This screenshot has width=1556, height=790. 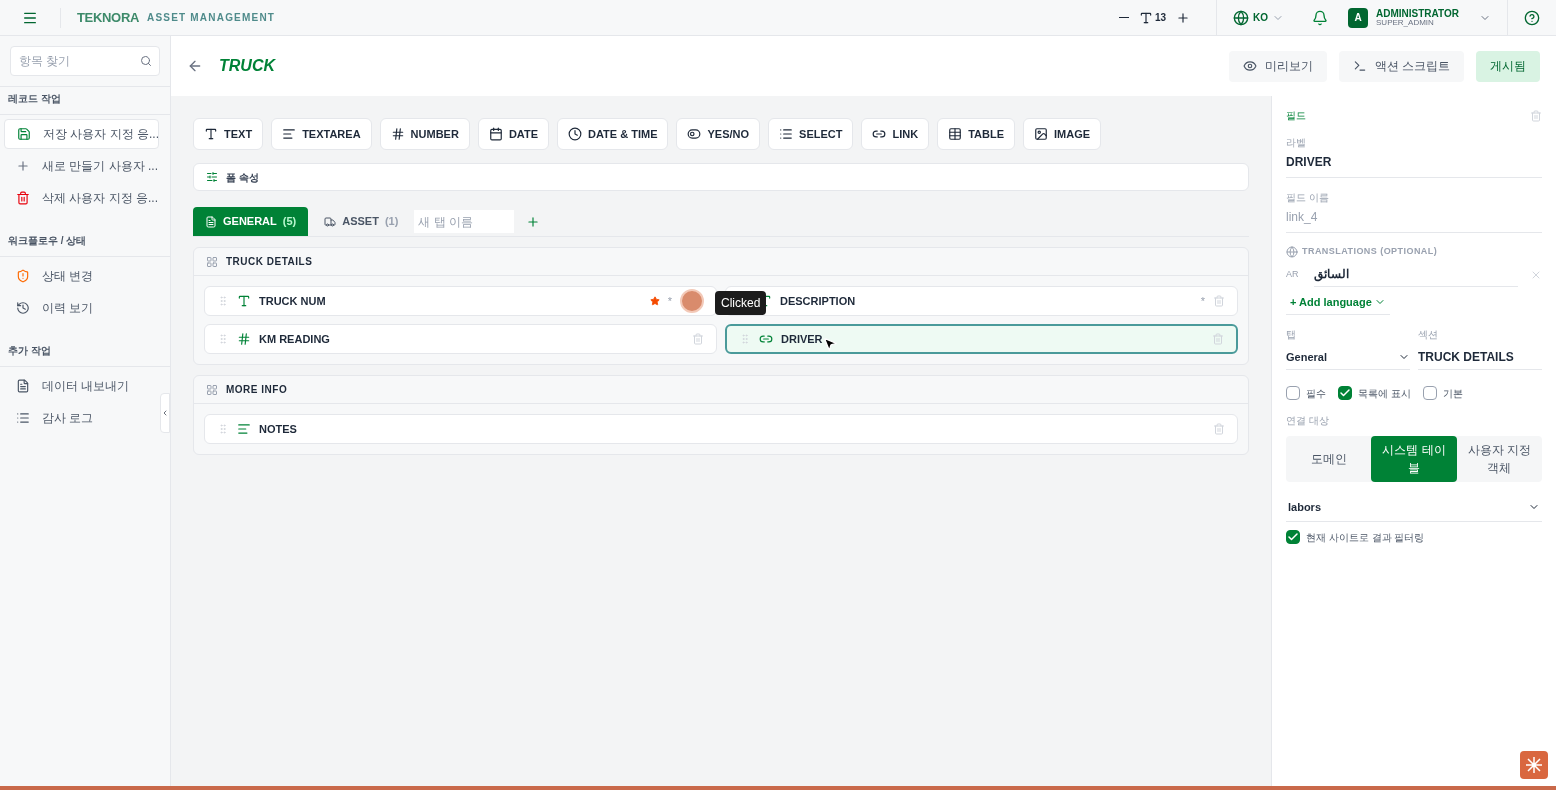 What do you see at coordinates (802, 339) in the screenshot?
I see `field-label: DRIVER` at bounding box center [802, 339].